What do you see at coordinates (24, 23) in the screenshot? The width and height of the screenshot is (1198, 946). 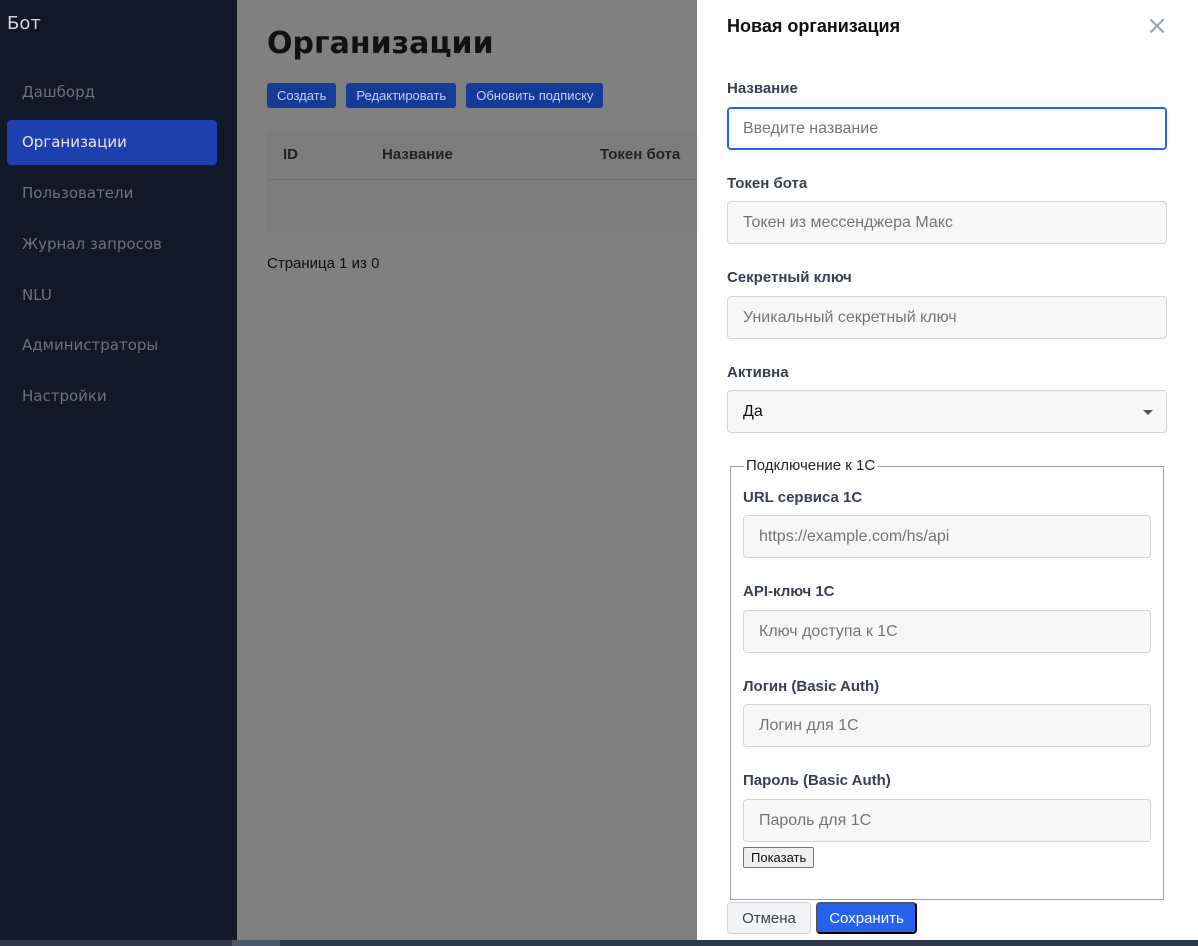 I see `brand-title: Бот` at bounding box center [24, 23].